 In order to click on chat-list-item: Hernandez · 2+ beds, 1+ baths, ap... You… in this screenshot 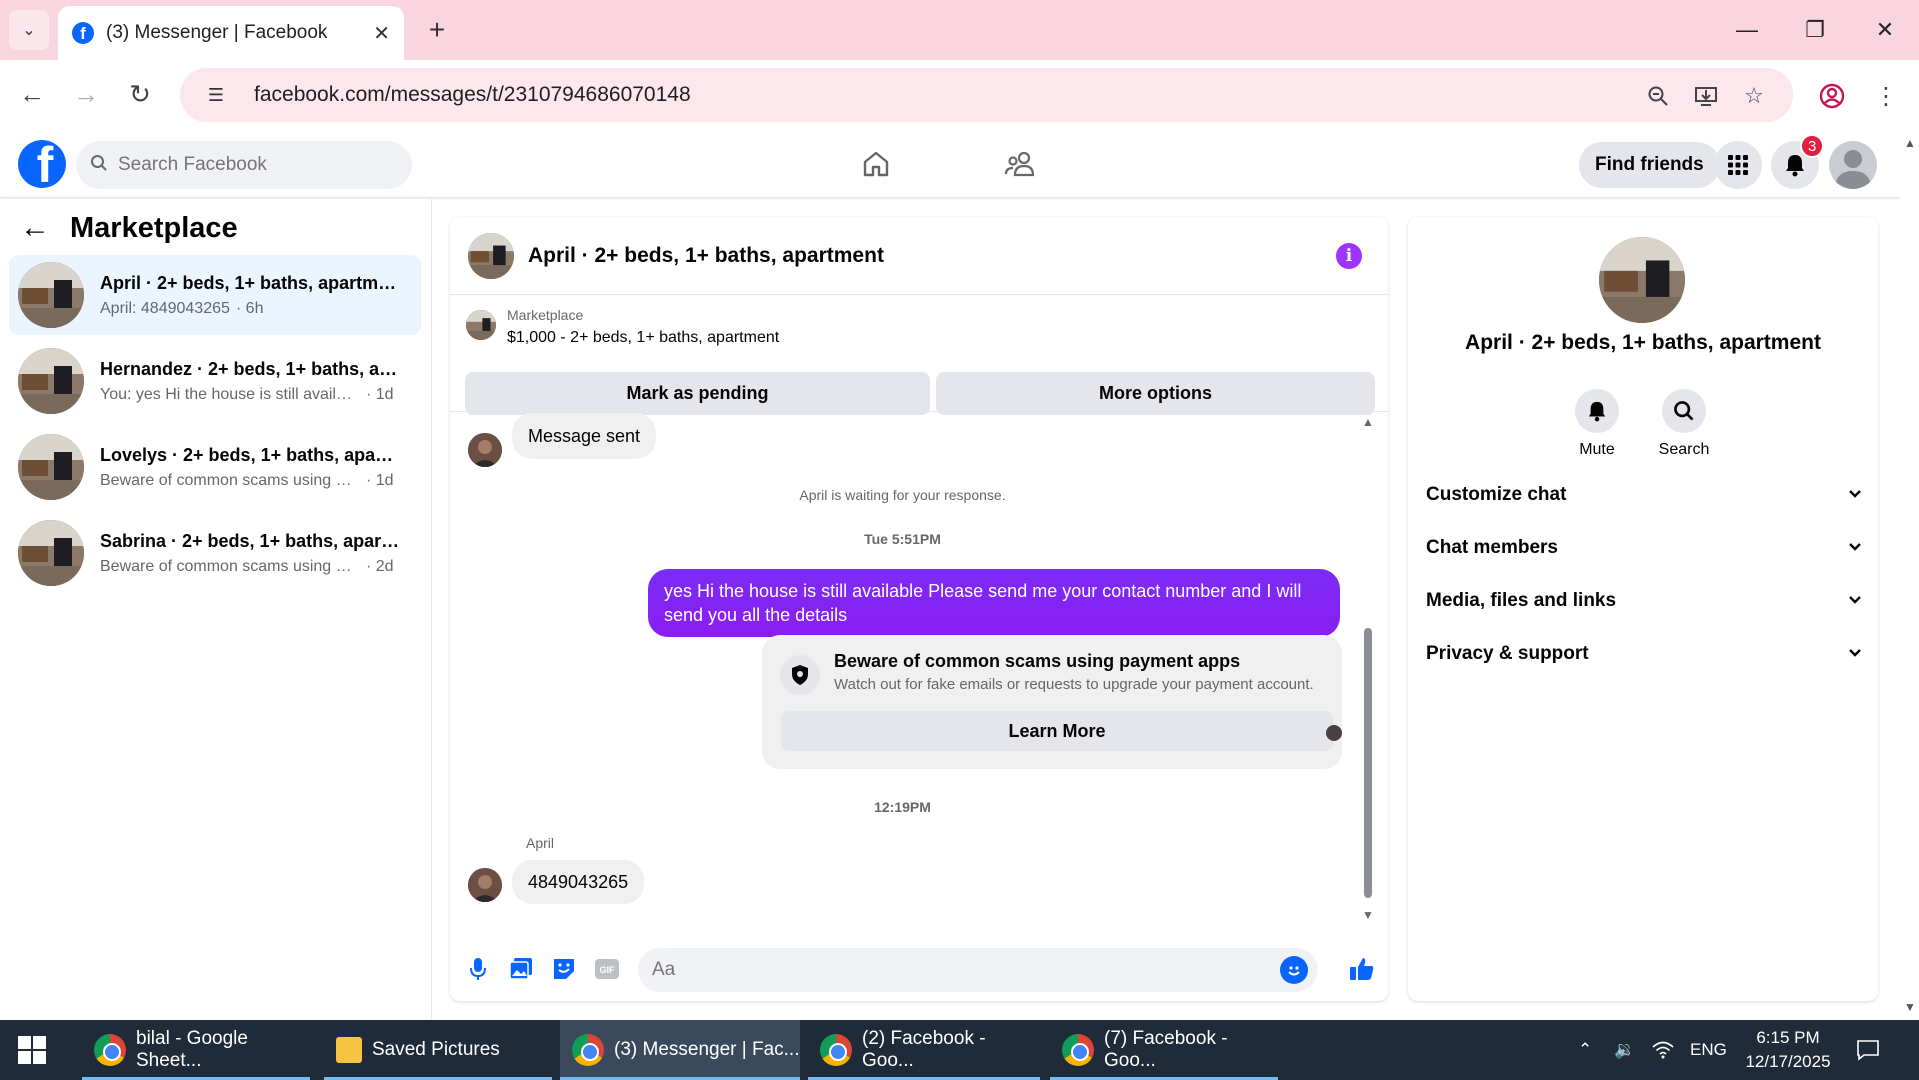, I will do `click(215, 381)`.